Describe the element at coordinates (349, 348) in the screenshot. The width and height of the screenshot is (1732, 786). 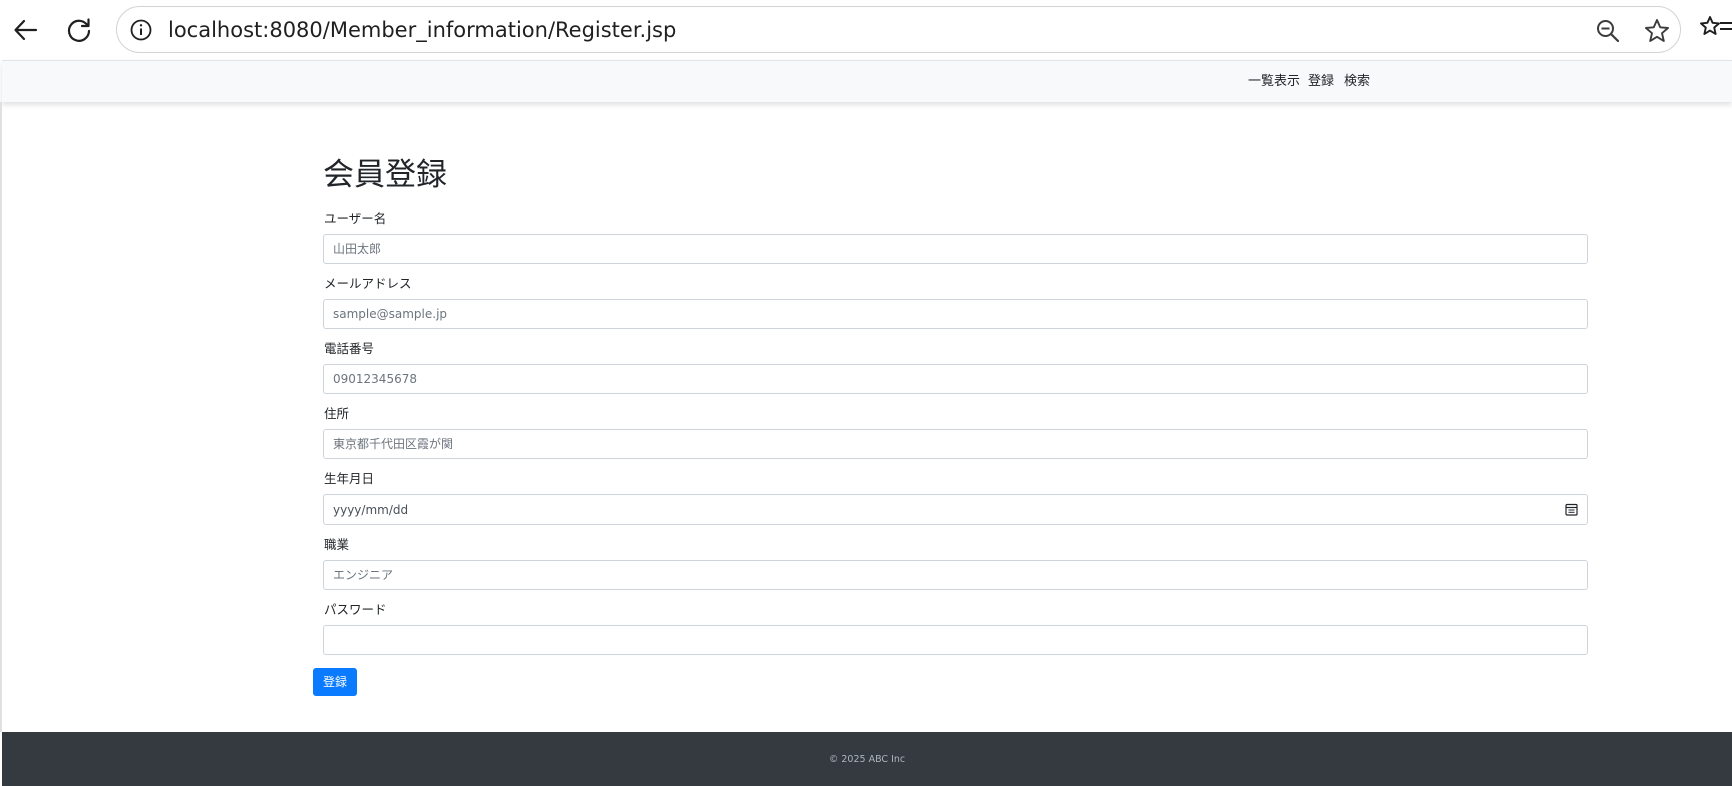
I see `phone-label: 電話番号` at that location.